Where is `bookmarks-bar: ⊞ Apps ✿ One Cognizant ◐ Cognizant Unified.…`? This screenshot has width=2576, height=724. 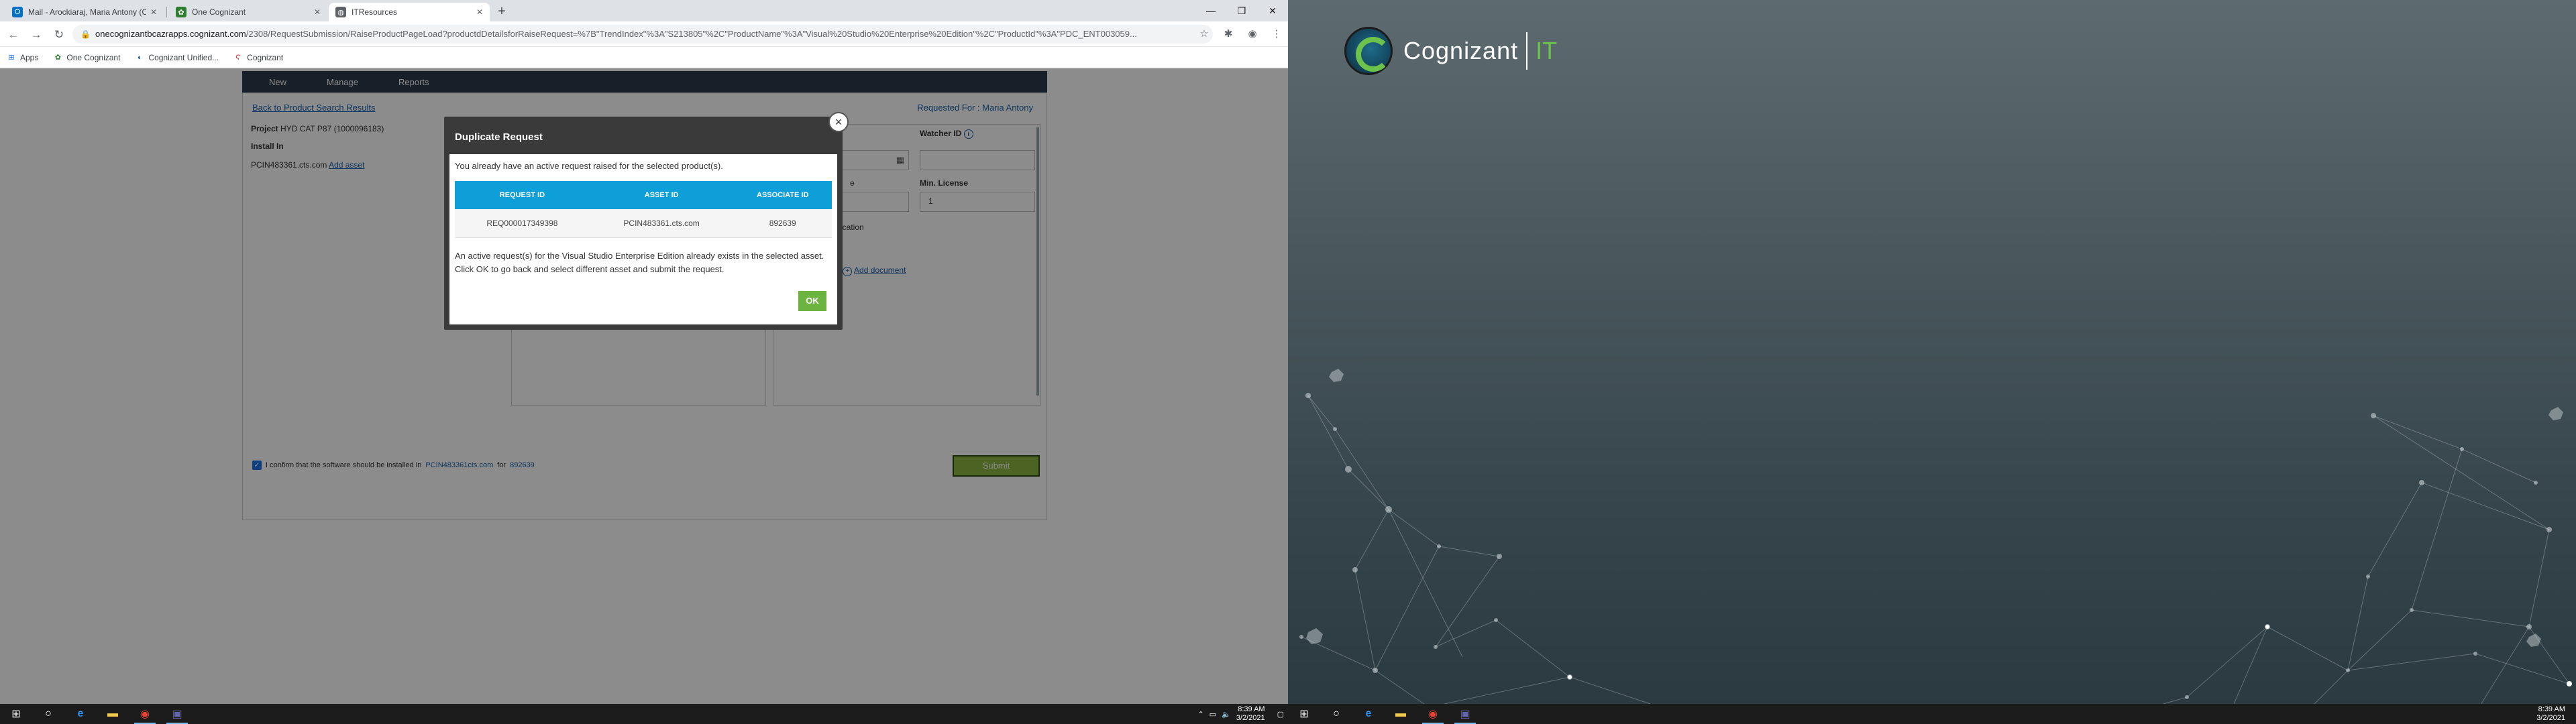 bookmarks-bar: ⊞ Apps ✿ One Cognizant ◐ Cognizant Unified.… is located at coordinates (644, 57).